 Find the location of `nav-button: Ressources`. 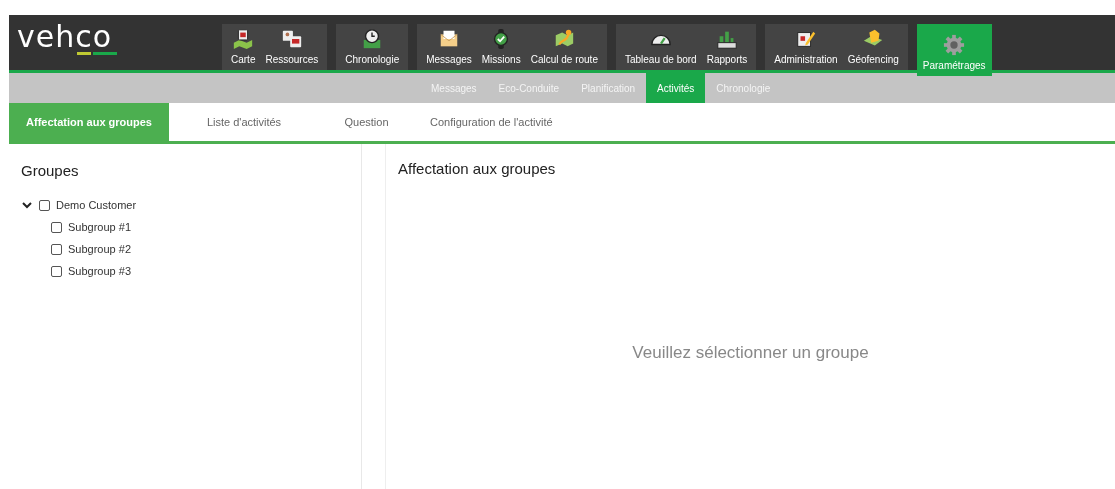

nav-button: Ressources is located at coordinates (292, 47).